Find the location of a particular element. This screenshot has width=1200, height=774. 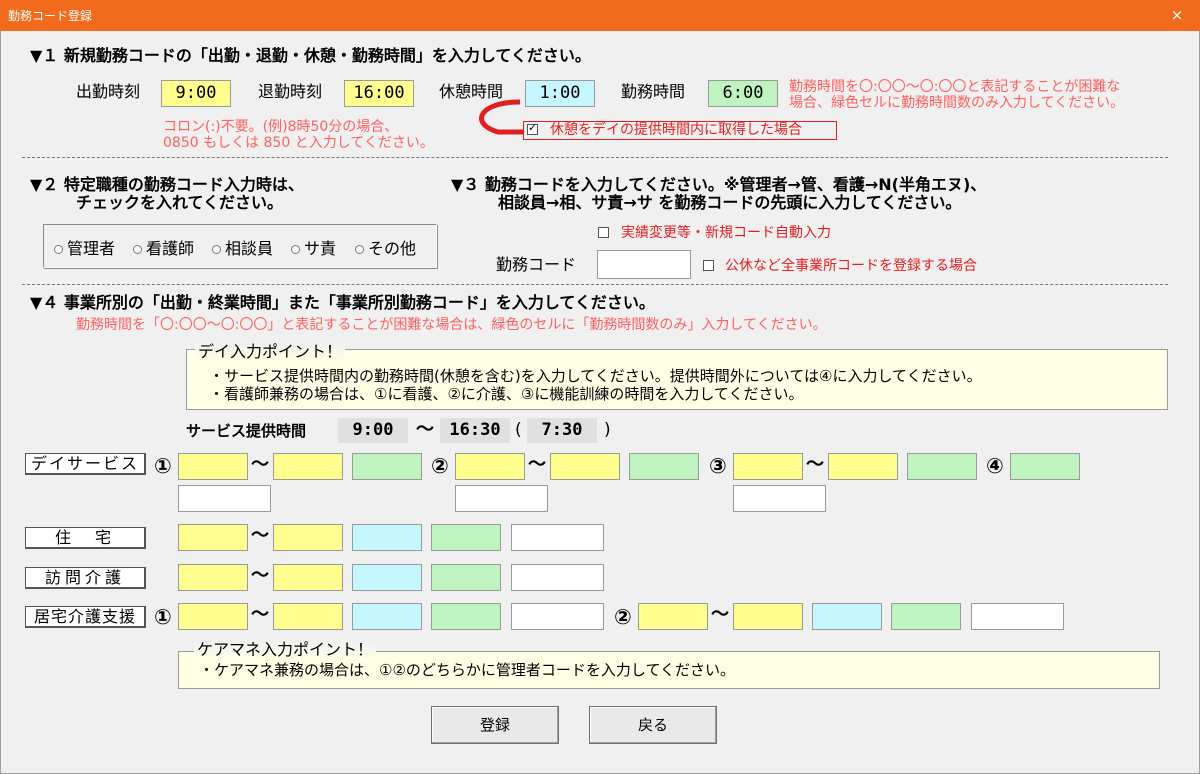

day2-code-input is located at coordinates (501, 498).